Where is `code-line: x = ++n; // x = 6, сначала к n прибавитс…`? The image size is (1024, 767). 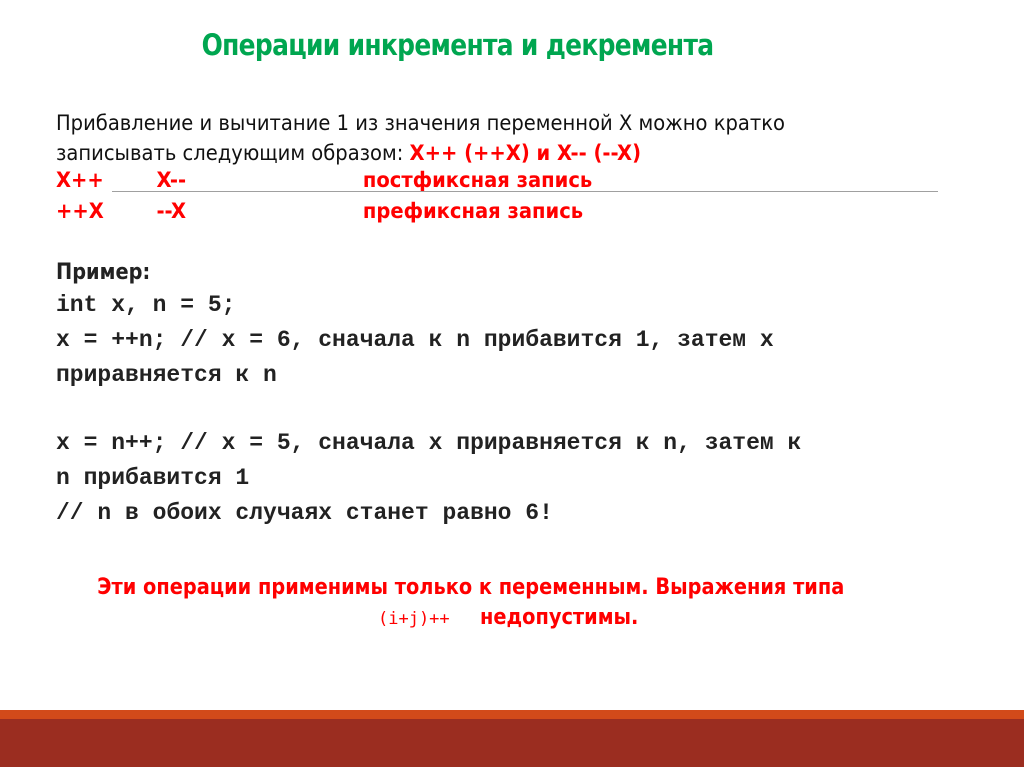 code-line: x = ++n; // x = 6, сначала к n прибавитс… is located at coordinates (415, 340).